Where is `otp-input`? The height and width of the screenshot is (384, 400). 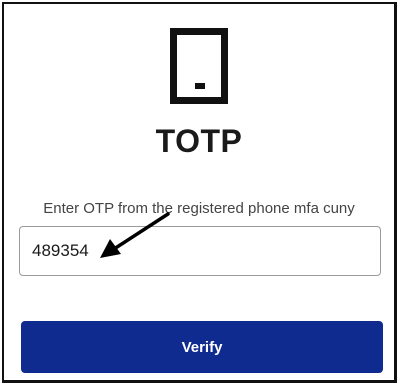 otp-input is located at coordinates (200, 251).